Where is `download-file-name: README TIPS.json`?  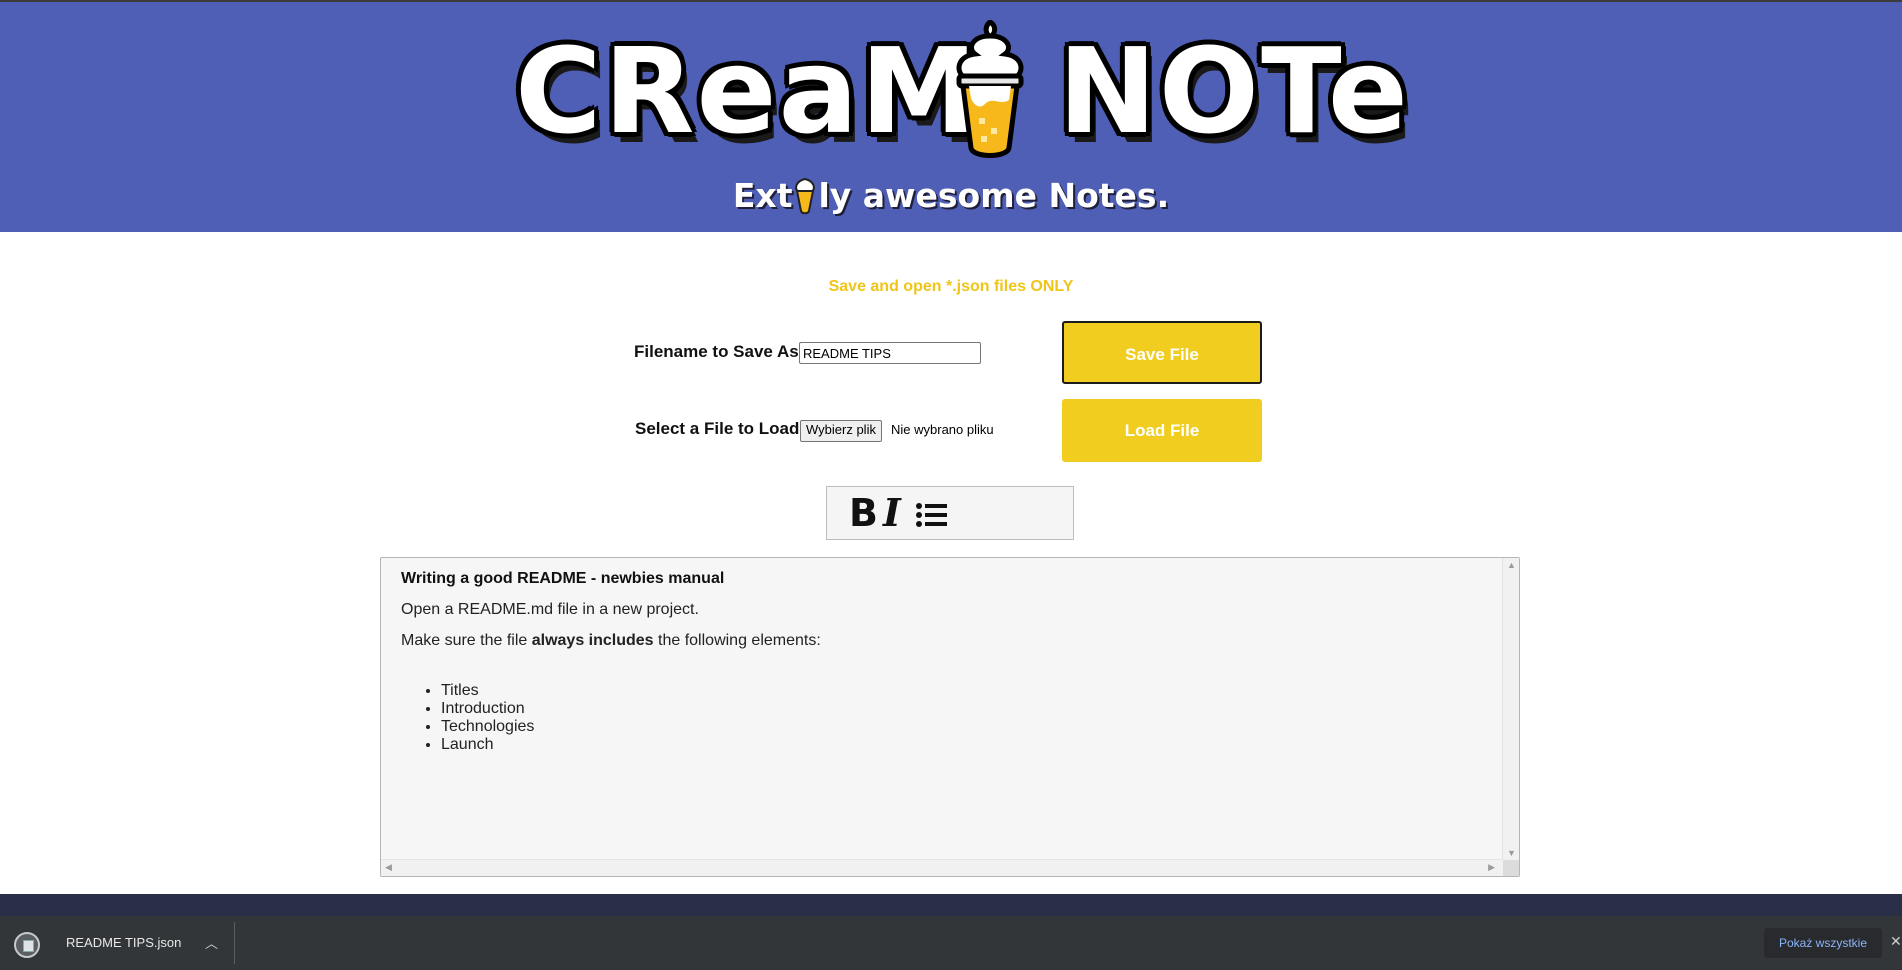
download-file-name: README TIPS.json is located at coordinates (123, 942).